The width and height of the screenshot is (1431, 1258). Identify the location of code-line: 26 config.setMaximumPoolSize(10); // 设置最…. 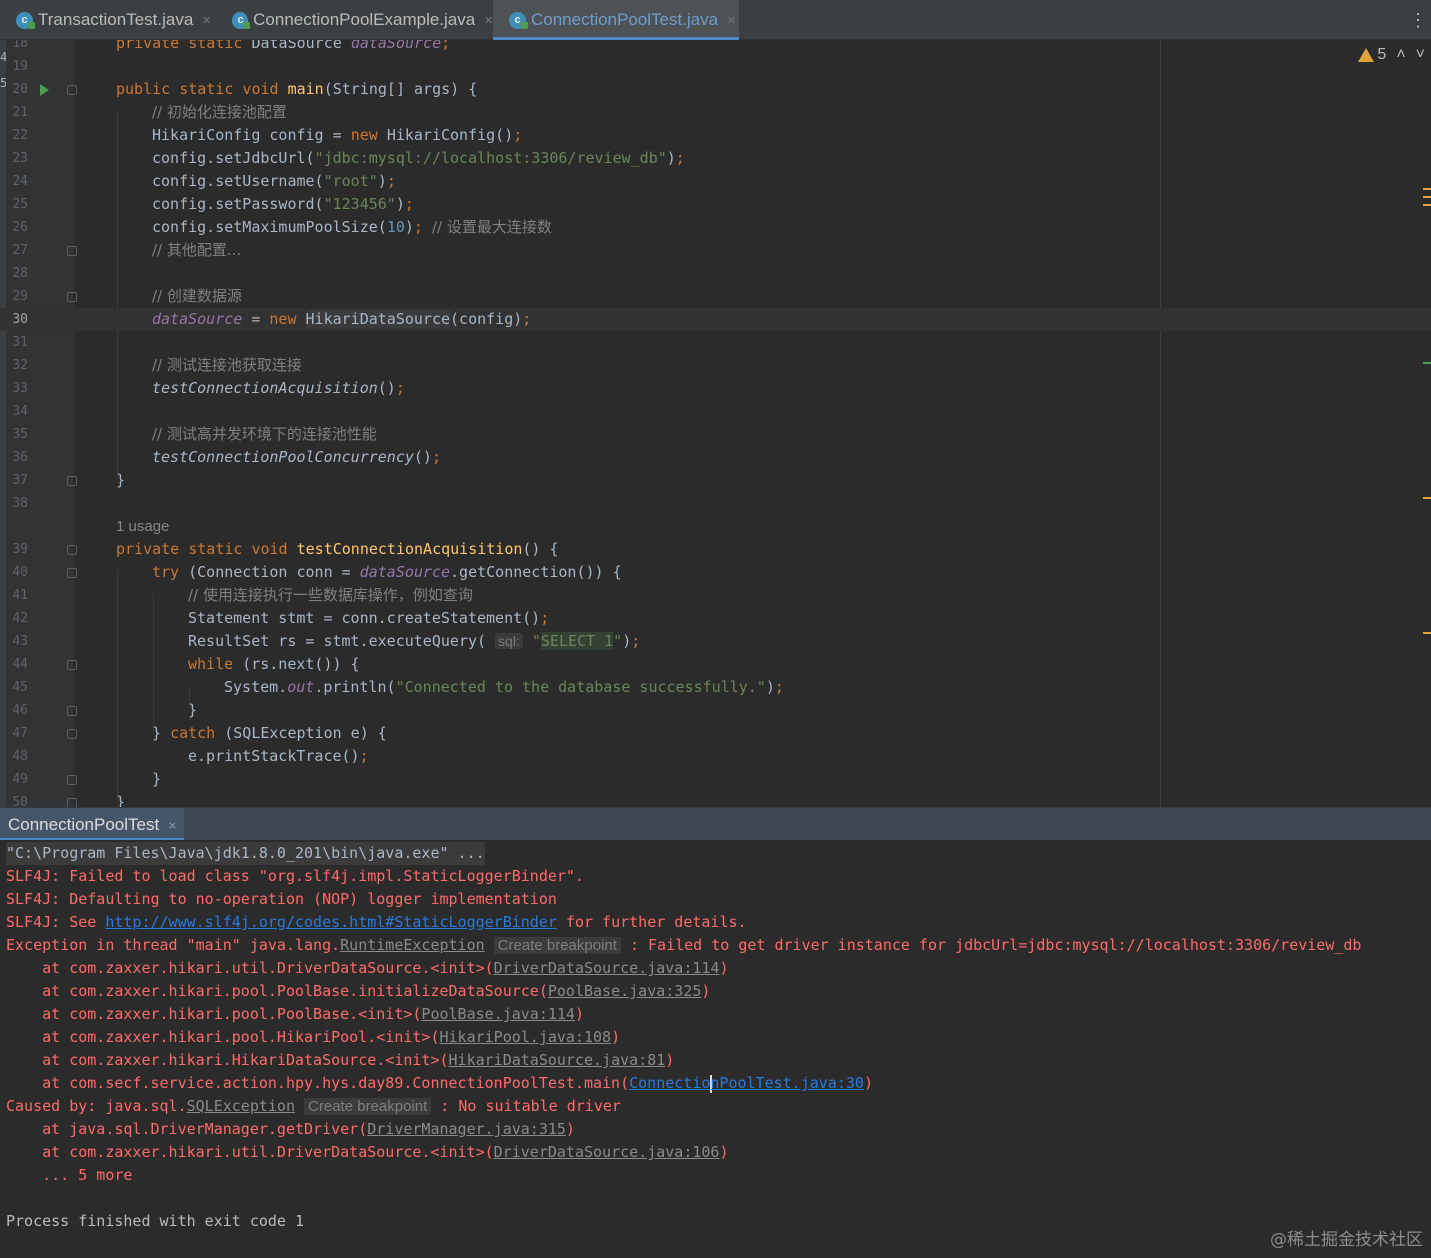
(715, 227).